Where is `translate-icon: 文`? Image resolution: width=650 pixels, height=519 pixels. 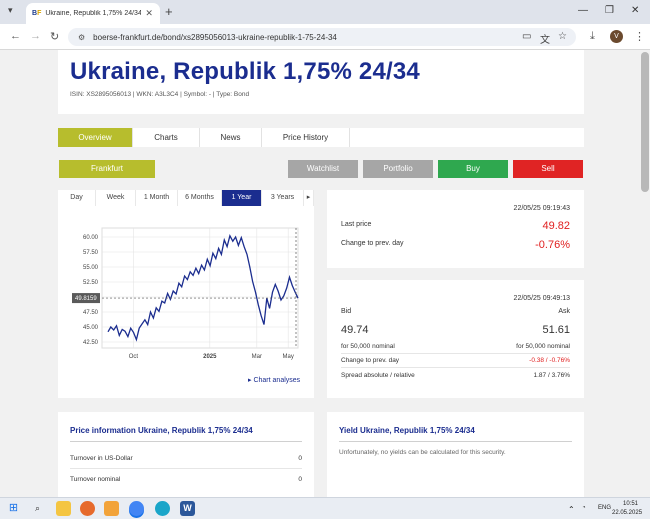 translate-icon: 文 is located at coordinates (545, 38).